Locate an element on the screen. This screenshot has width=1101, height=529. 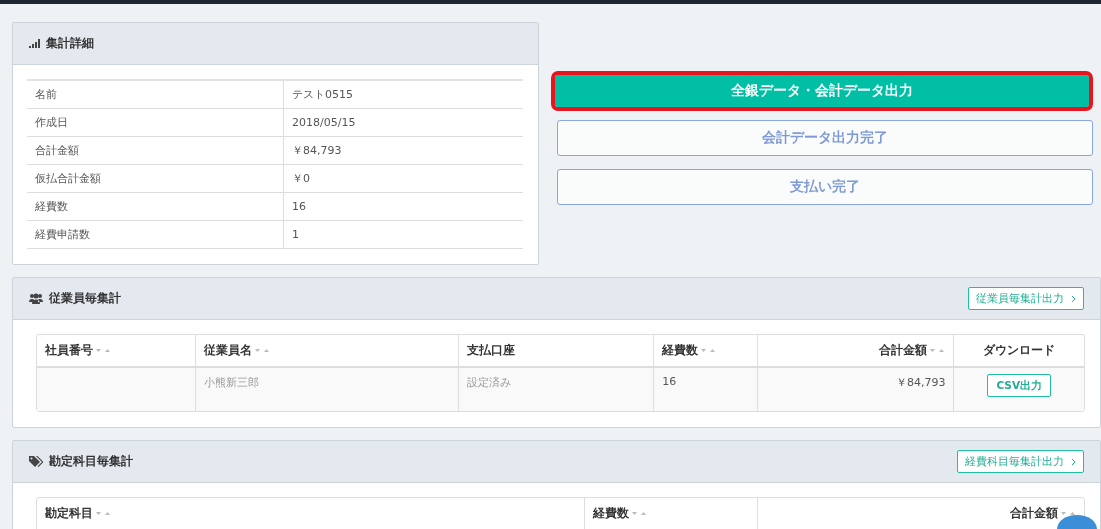
table-cell: 設定済み is located at coordinates (488, 382).